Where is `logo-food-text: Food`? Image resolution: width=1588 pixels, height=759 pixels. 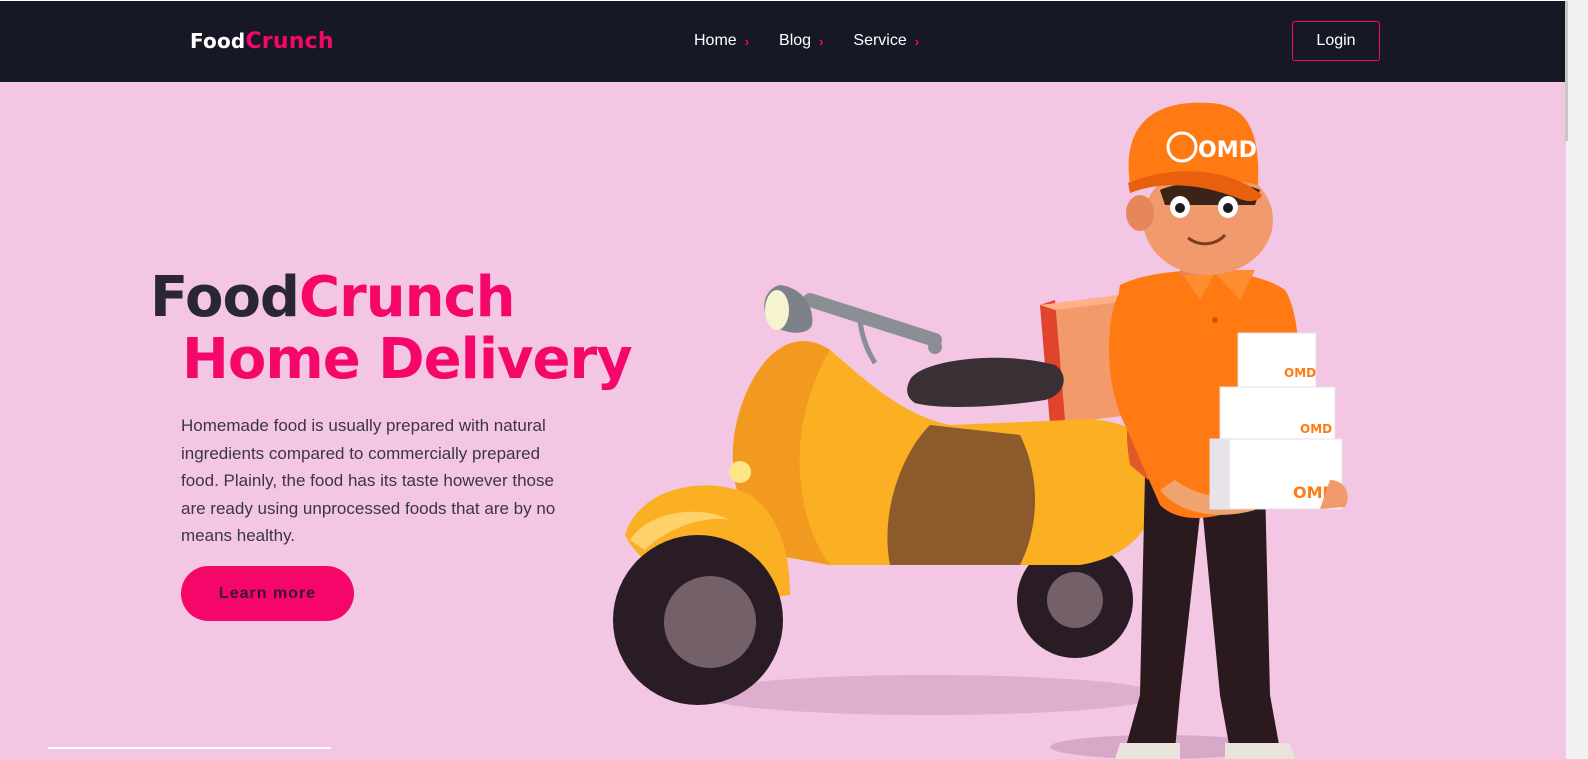 logo-food-text: Food is located at coordinates (218, 41).